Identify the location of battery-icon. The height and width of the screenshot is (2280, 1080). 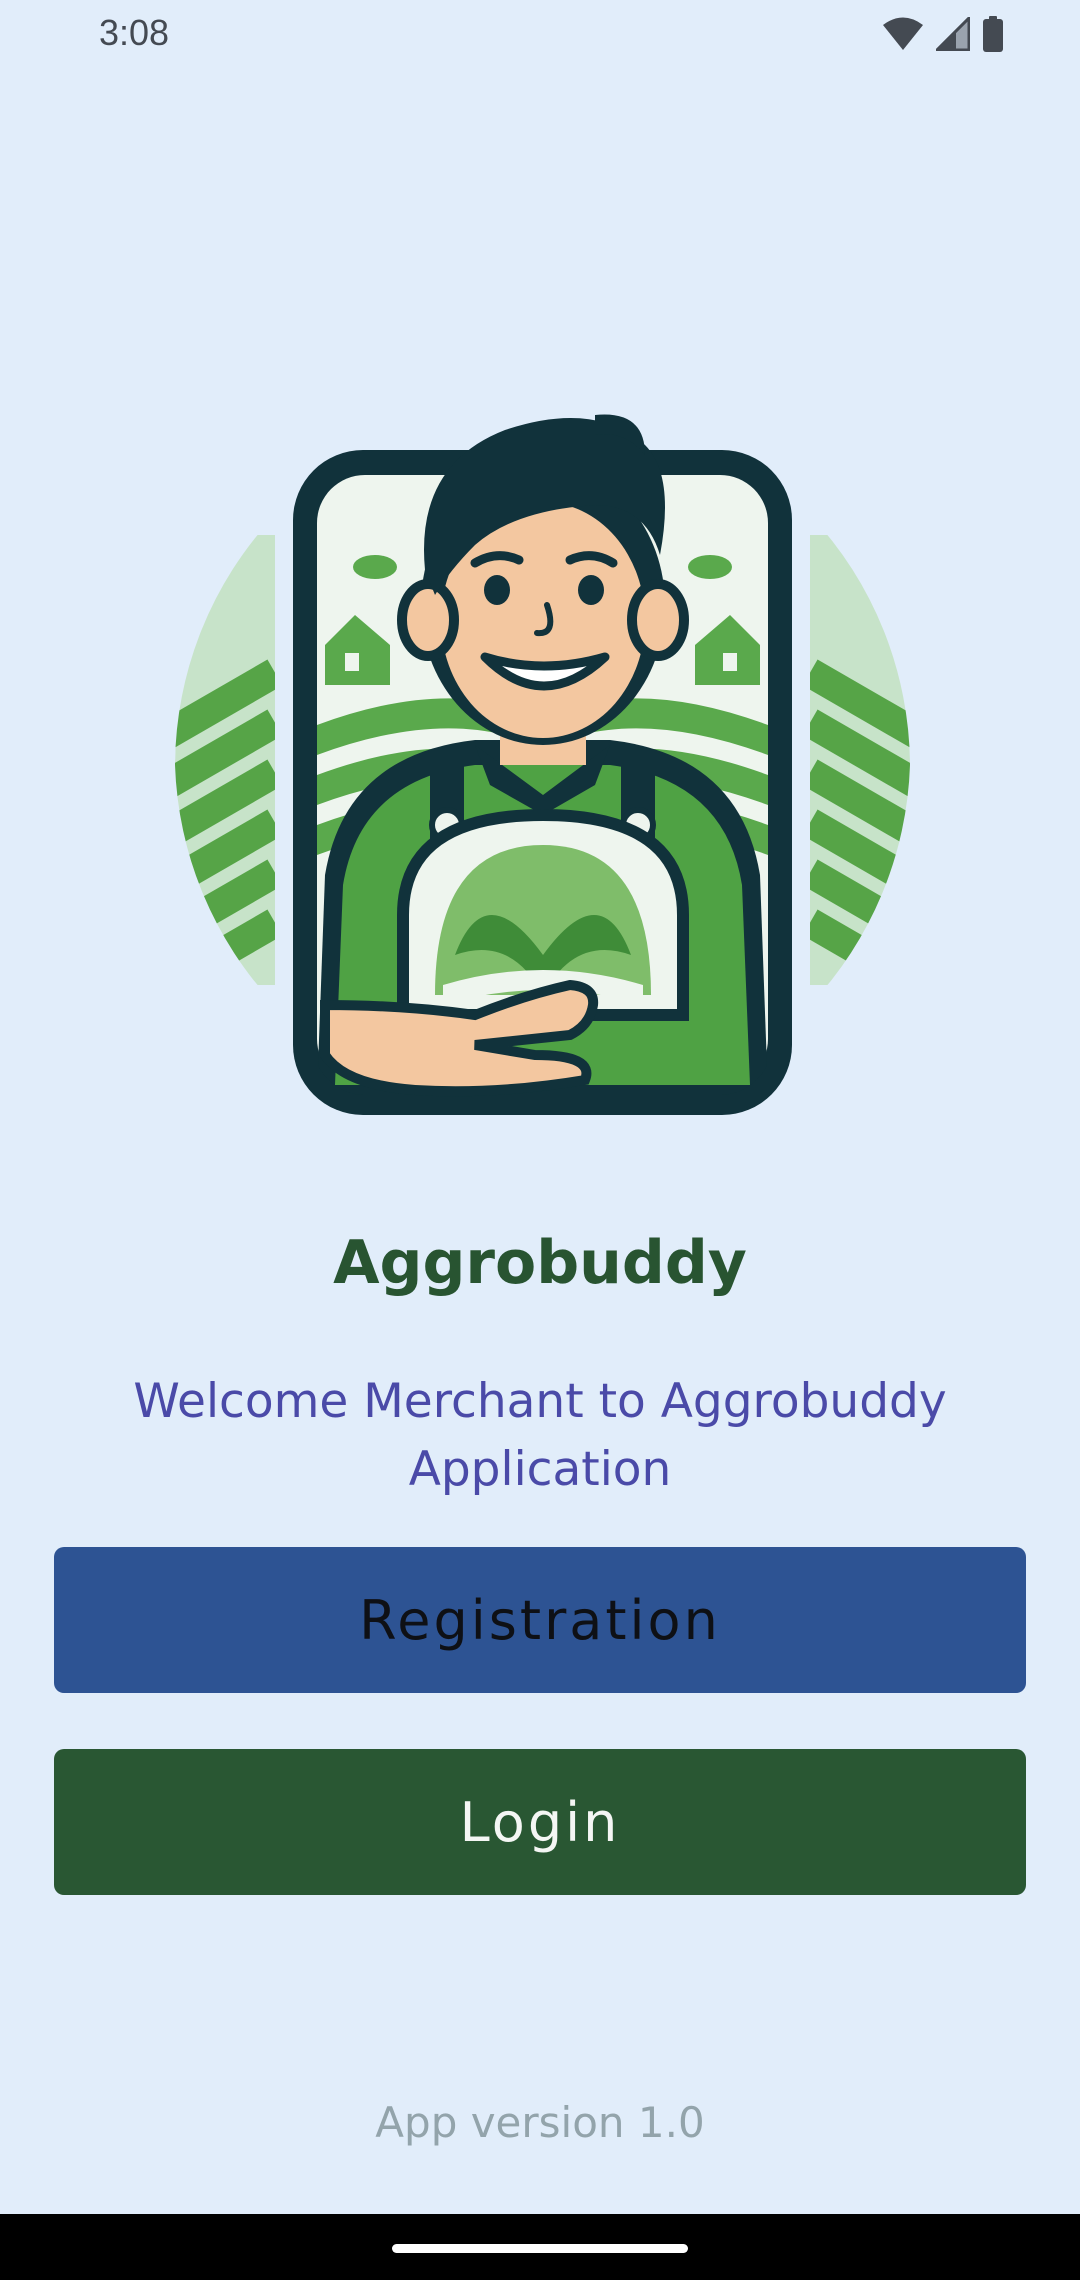
(993, 34).